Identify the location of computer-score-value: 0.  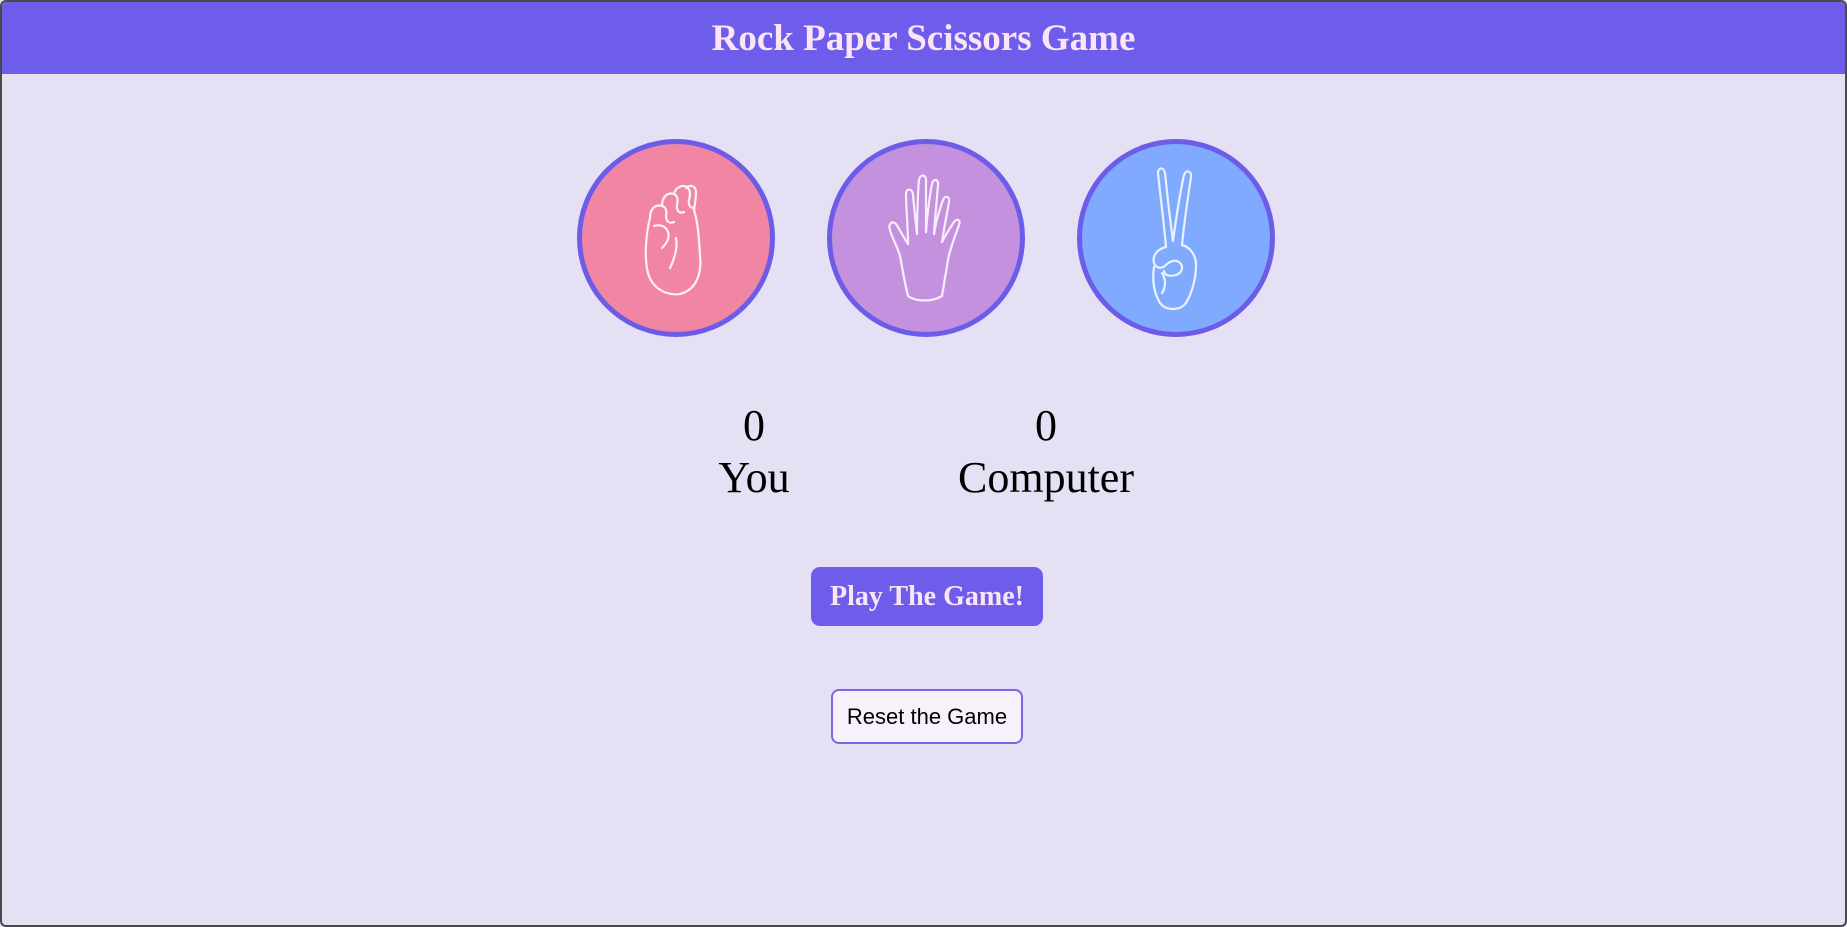
(1046, 425).